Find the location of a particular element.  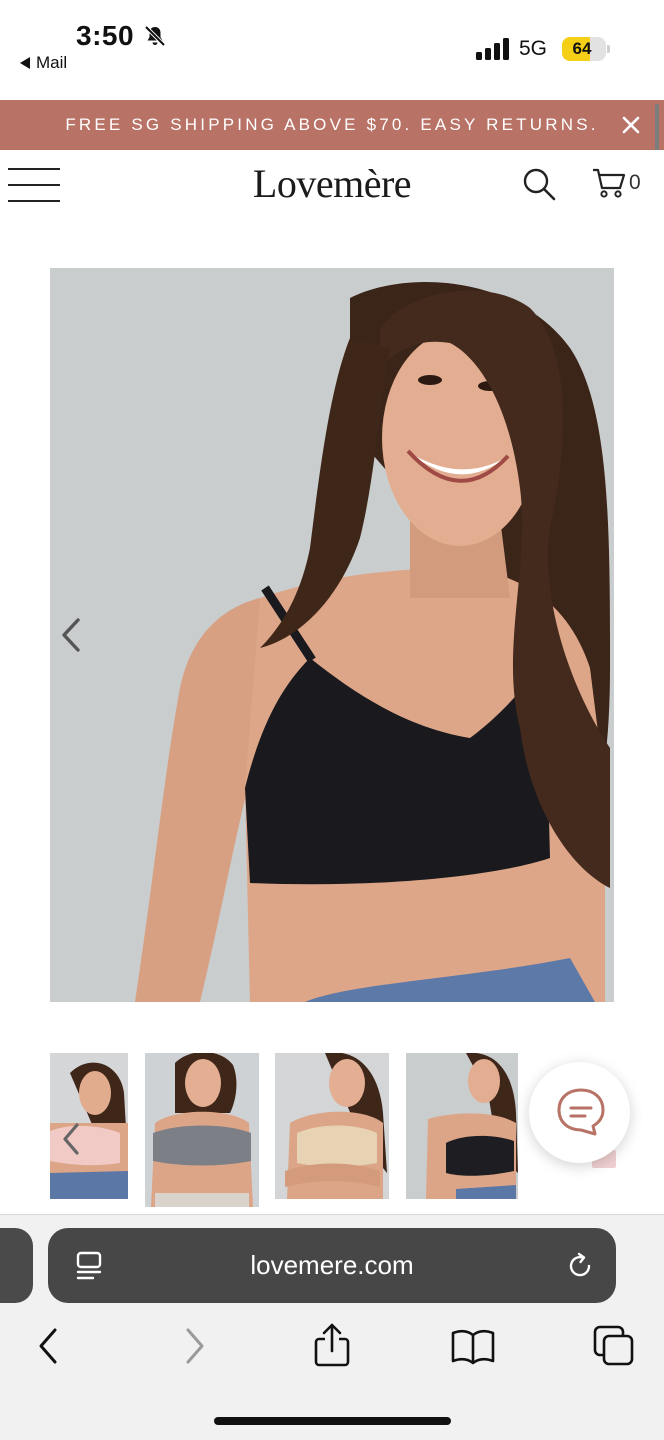

forward-icon is located at coordinates (194, 1346).